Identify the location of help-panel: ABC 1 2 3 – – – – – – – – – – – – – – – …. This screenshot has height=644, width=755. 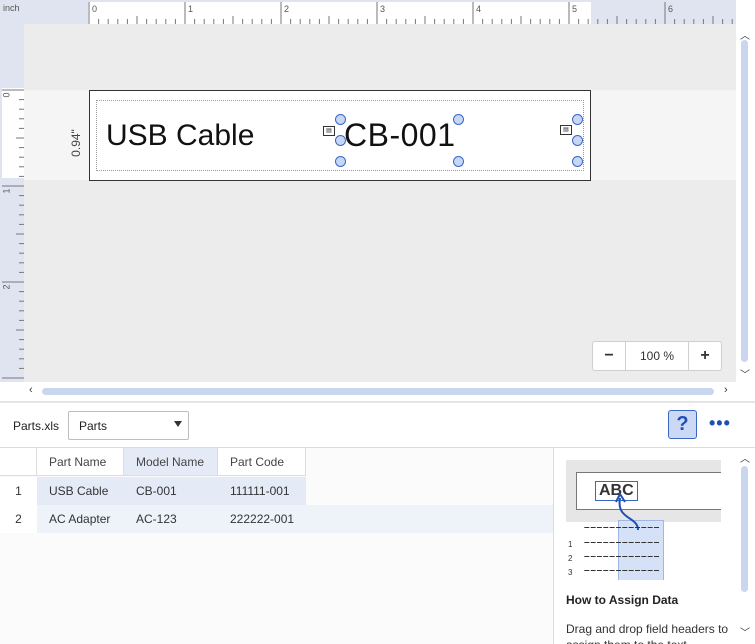
(654, 546).